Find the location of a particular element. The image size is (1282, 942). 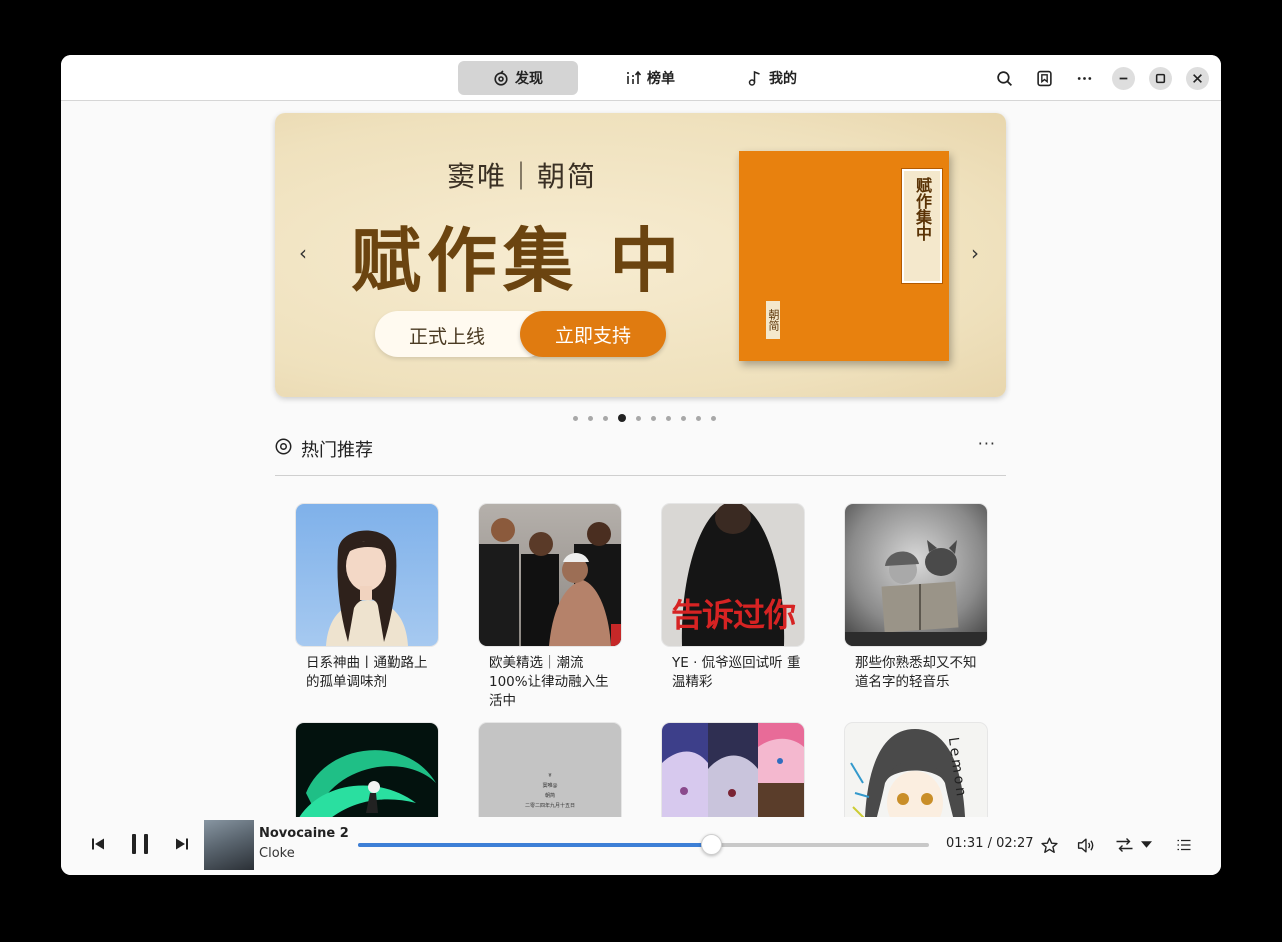

playlist-title: 那些你熟悉却又不知道名字的轻音乐 is located at coordinates (916, 672).